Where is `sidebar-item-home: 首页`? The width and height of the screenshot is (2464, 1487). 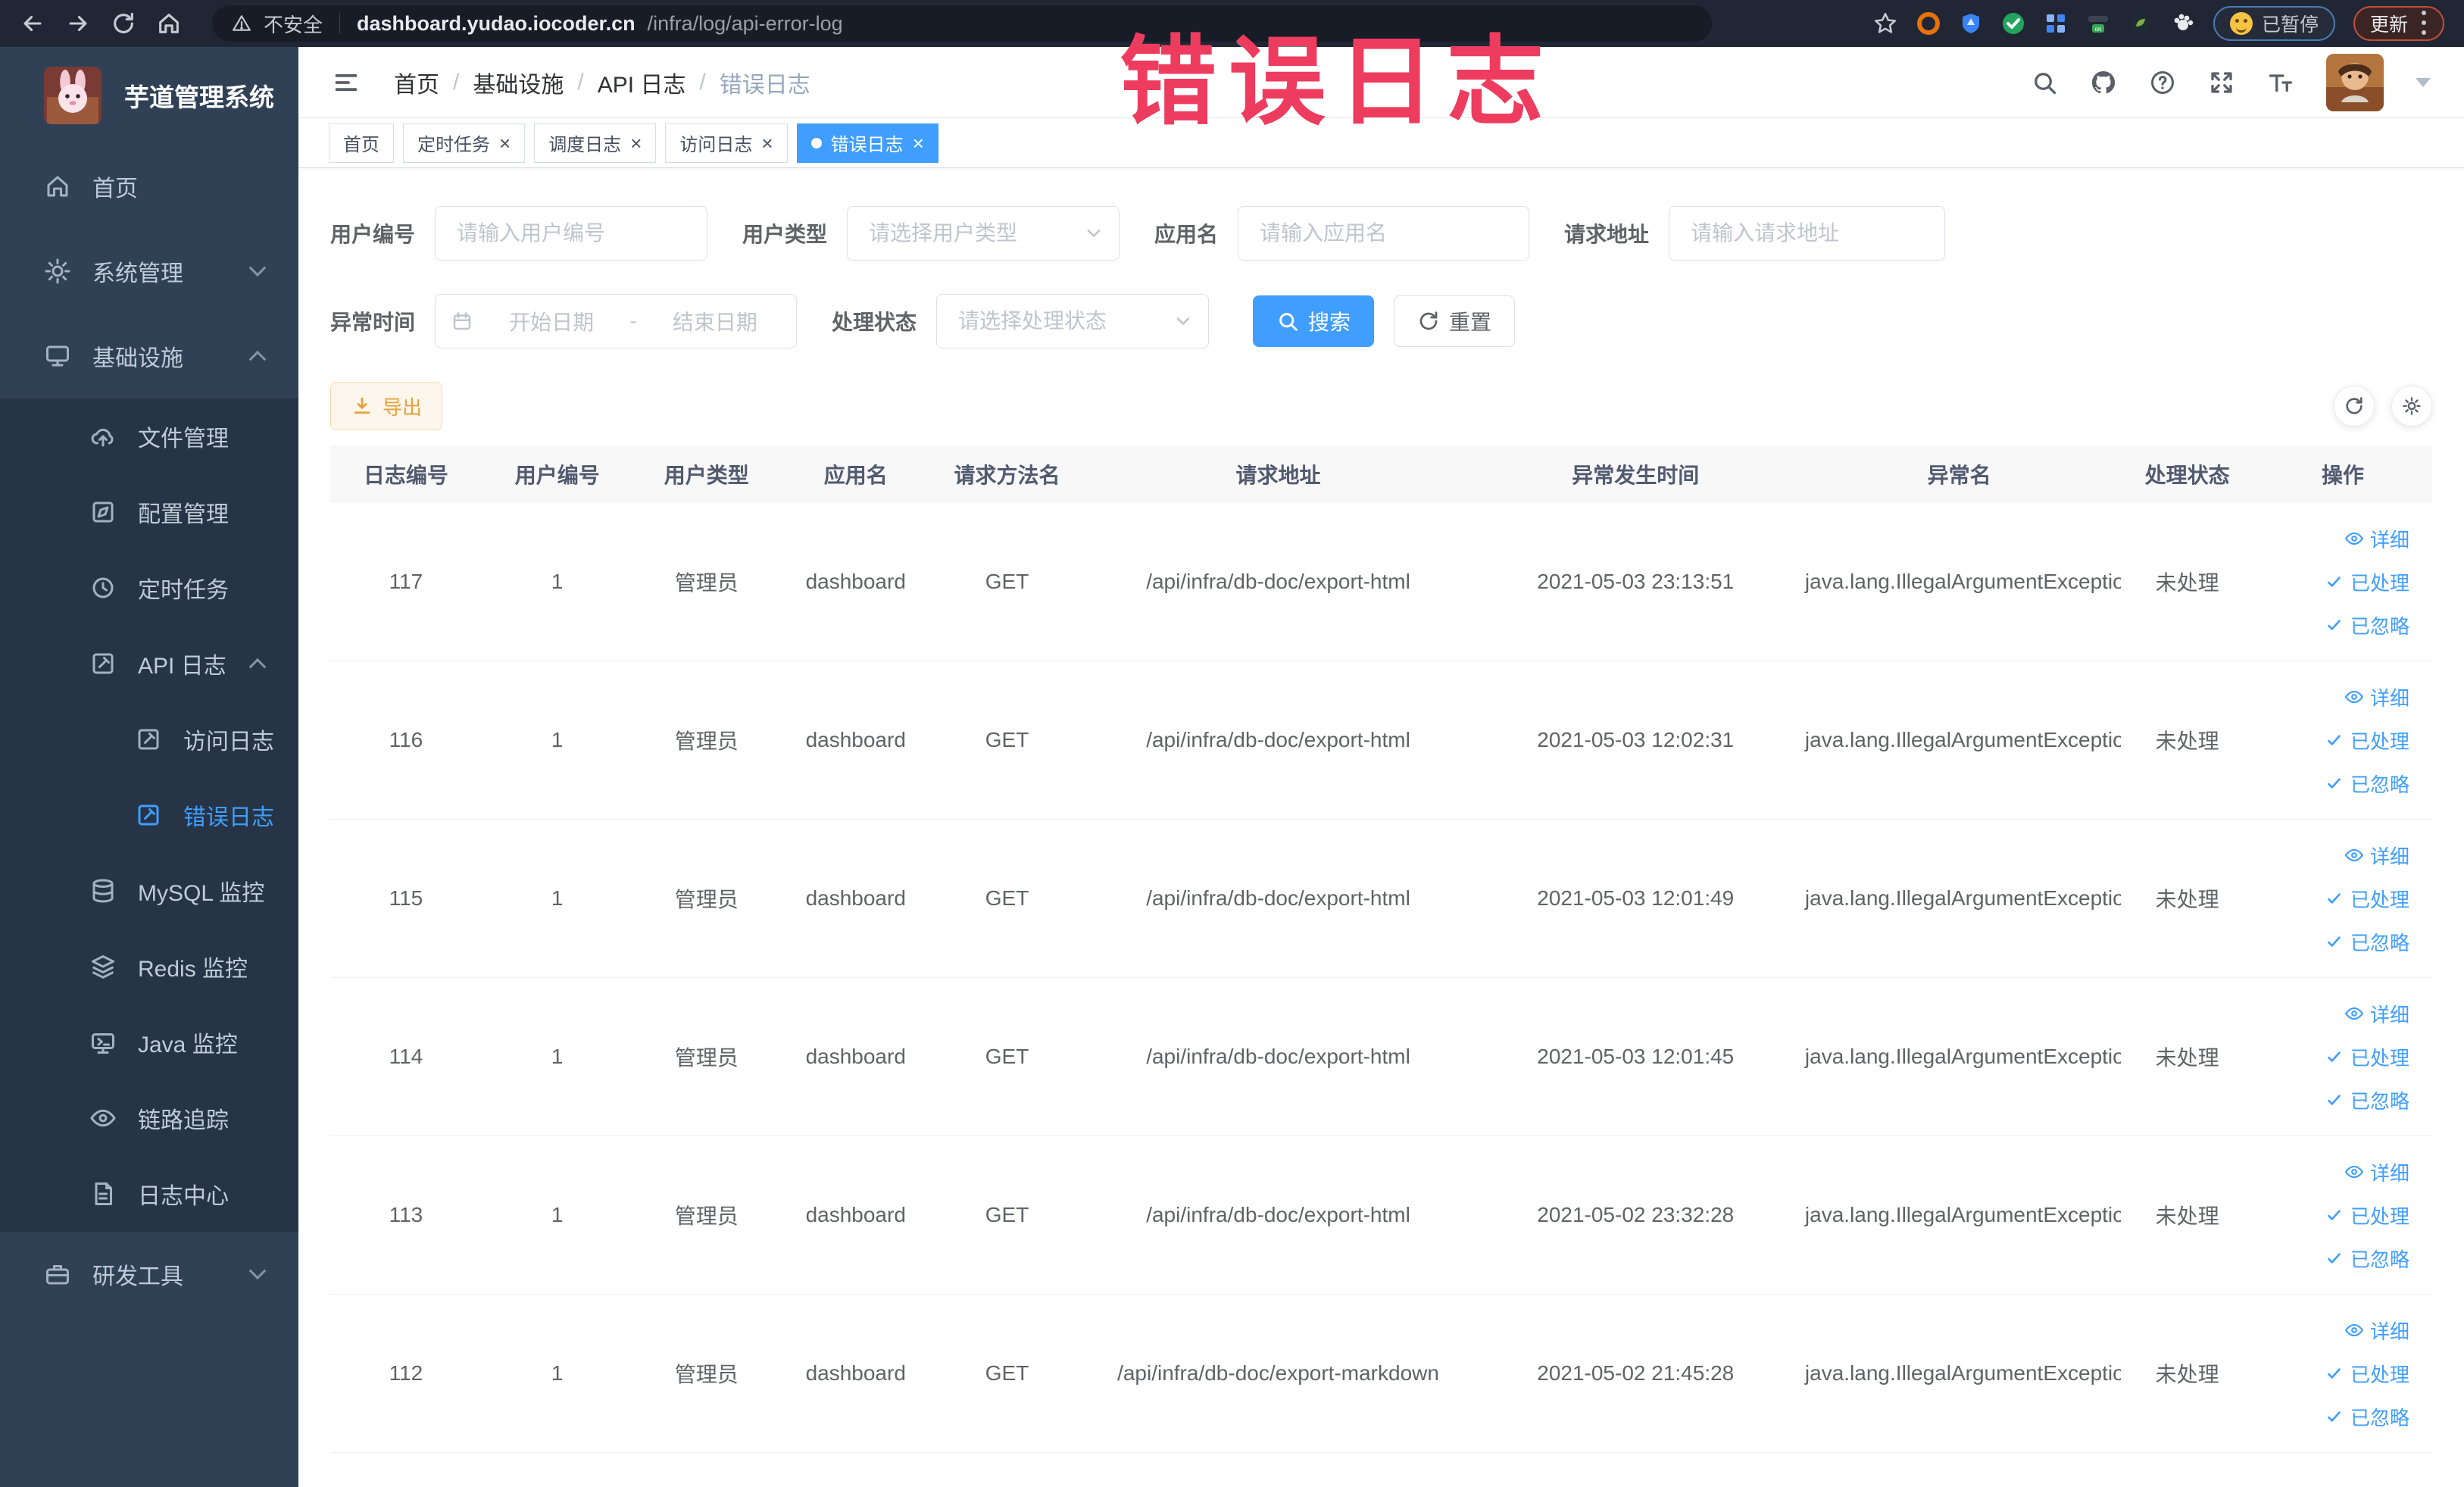 sidebar-item-home: 首页 is located at coordinates (149, 186).